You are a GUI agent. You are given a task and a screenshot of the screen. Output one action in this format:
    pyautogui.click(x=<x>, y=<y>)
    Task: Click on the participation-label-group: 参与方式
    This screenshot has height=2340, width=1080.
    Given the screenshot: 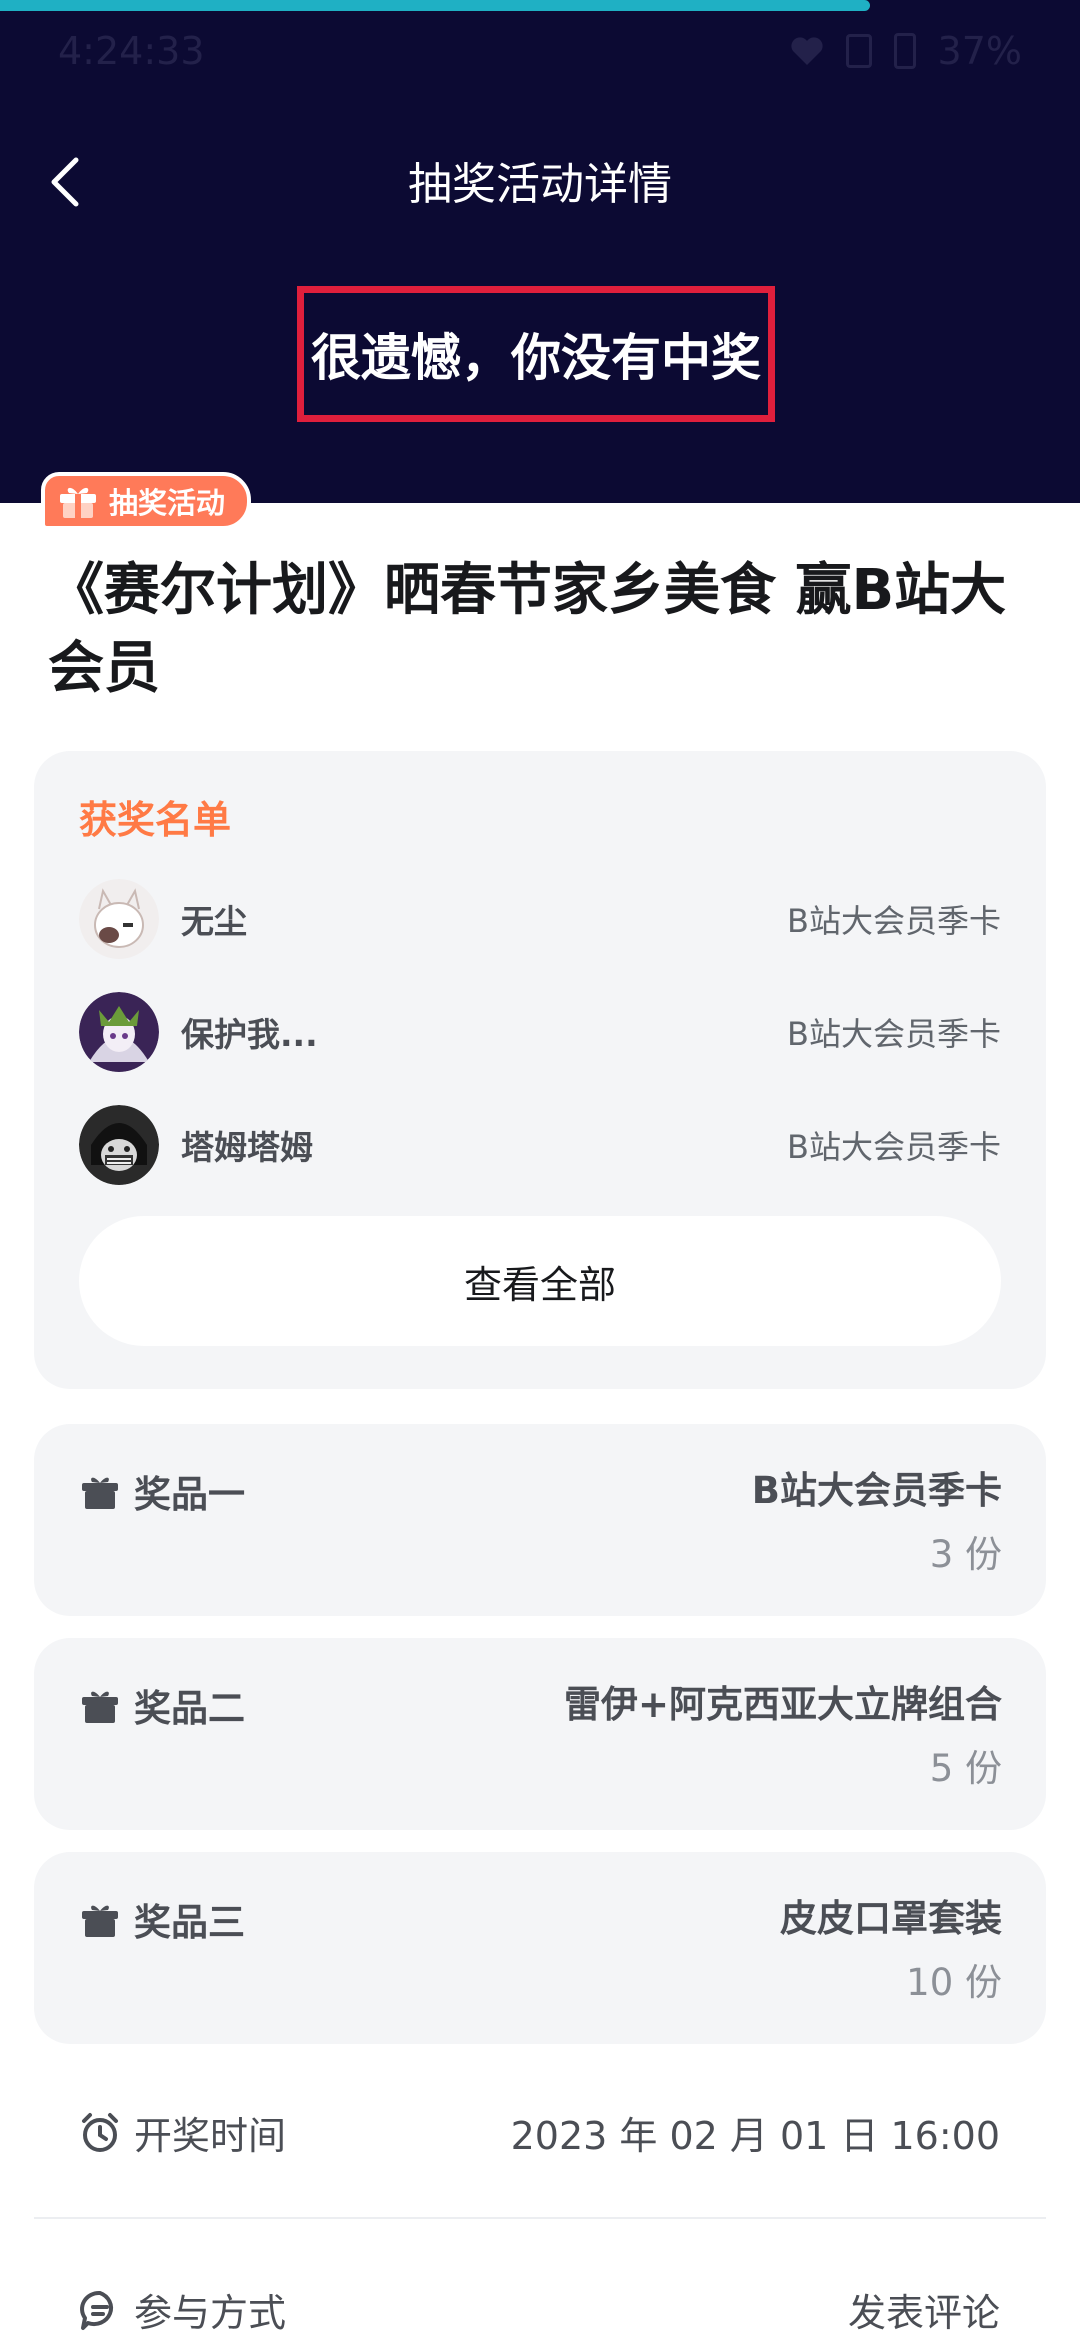 What is the action you would take?
    pyautogui.click(x=182, y=2309)
    